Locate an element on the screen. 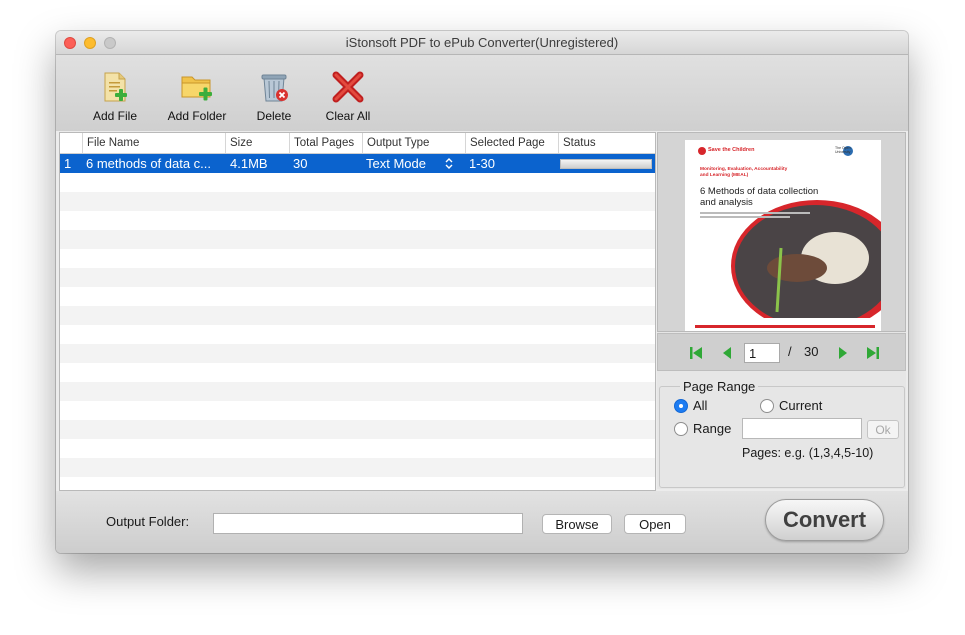 This screenshot has height=635, width=965. page-range-title: Page Range is located at coordinates (719, 386).